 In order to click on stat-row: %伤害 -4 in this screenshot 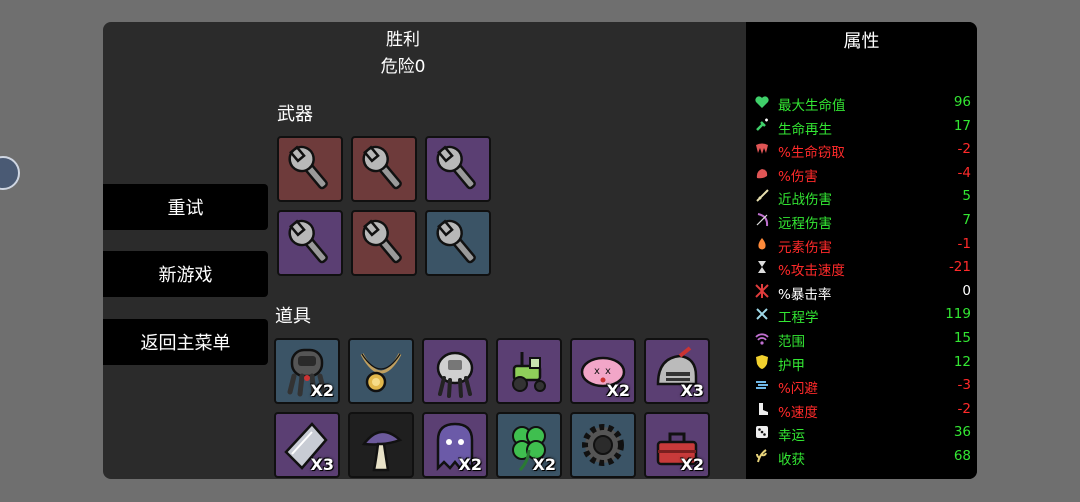, I will do `click(862, 173)`.